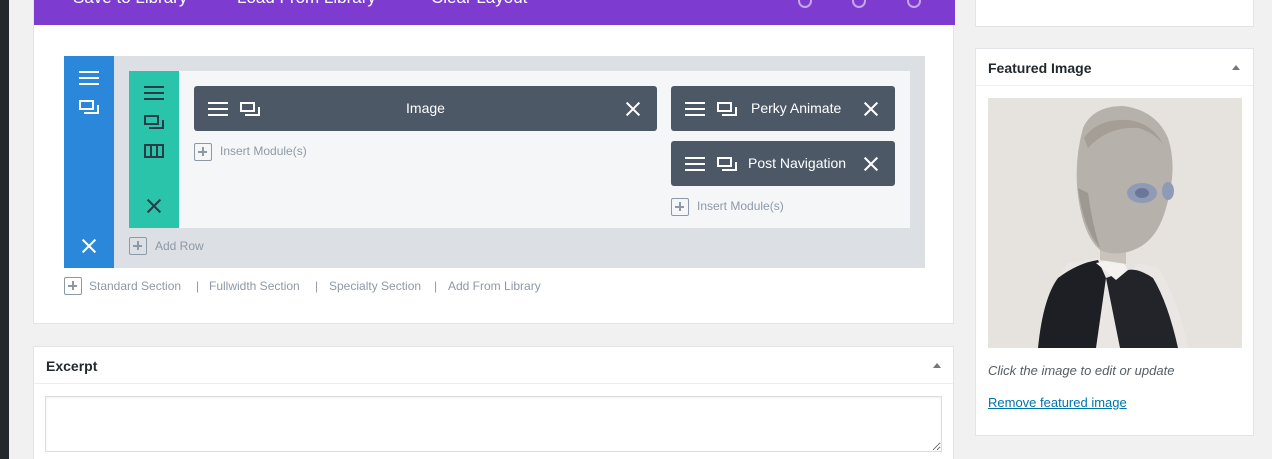  Describe the element at coordinates (914, 4) in the screenshot. I see `history-icon` at that location.